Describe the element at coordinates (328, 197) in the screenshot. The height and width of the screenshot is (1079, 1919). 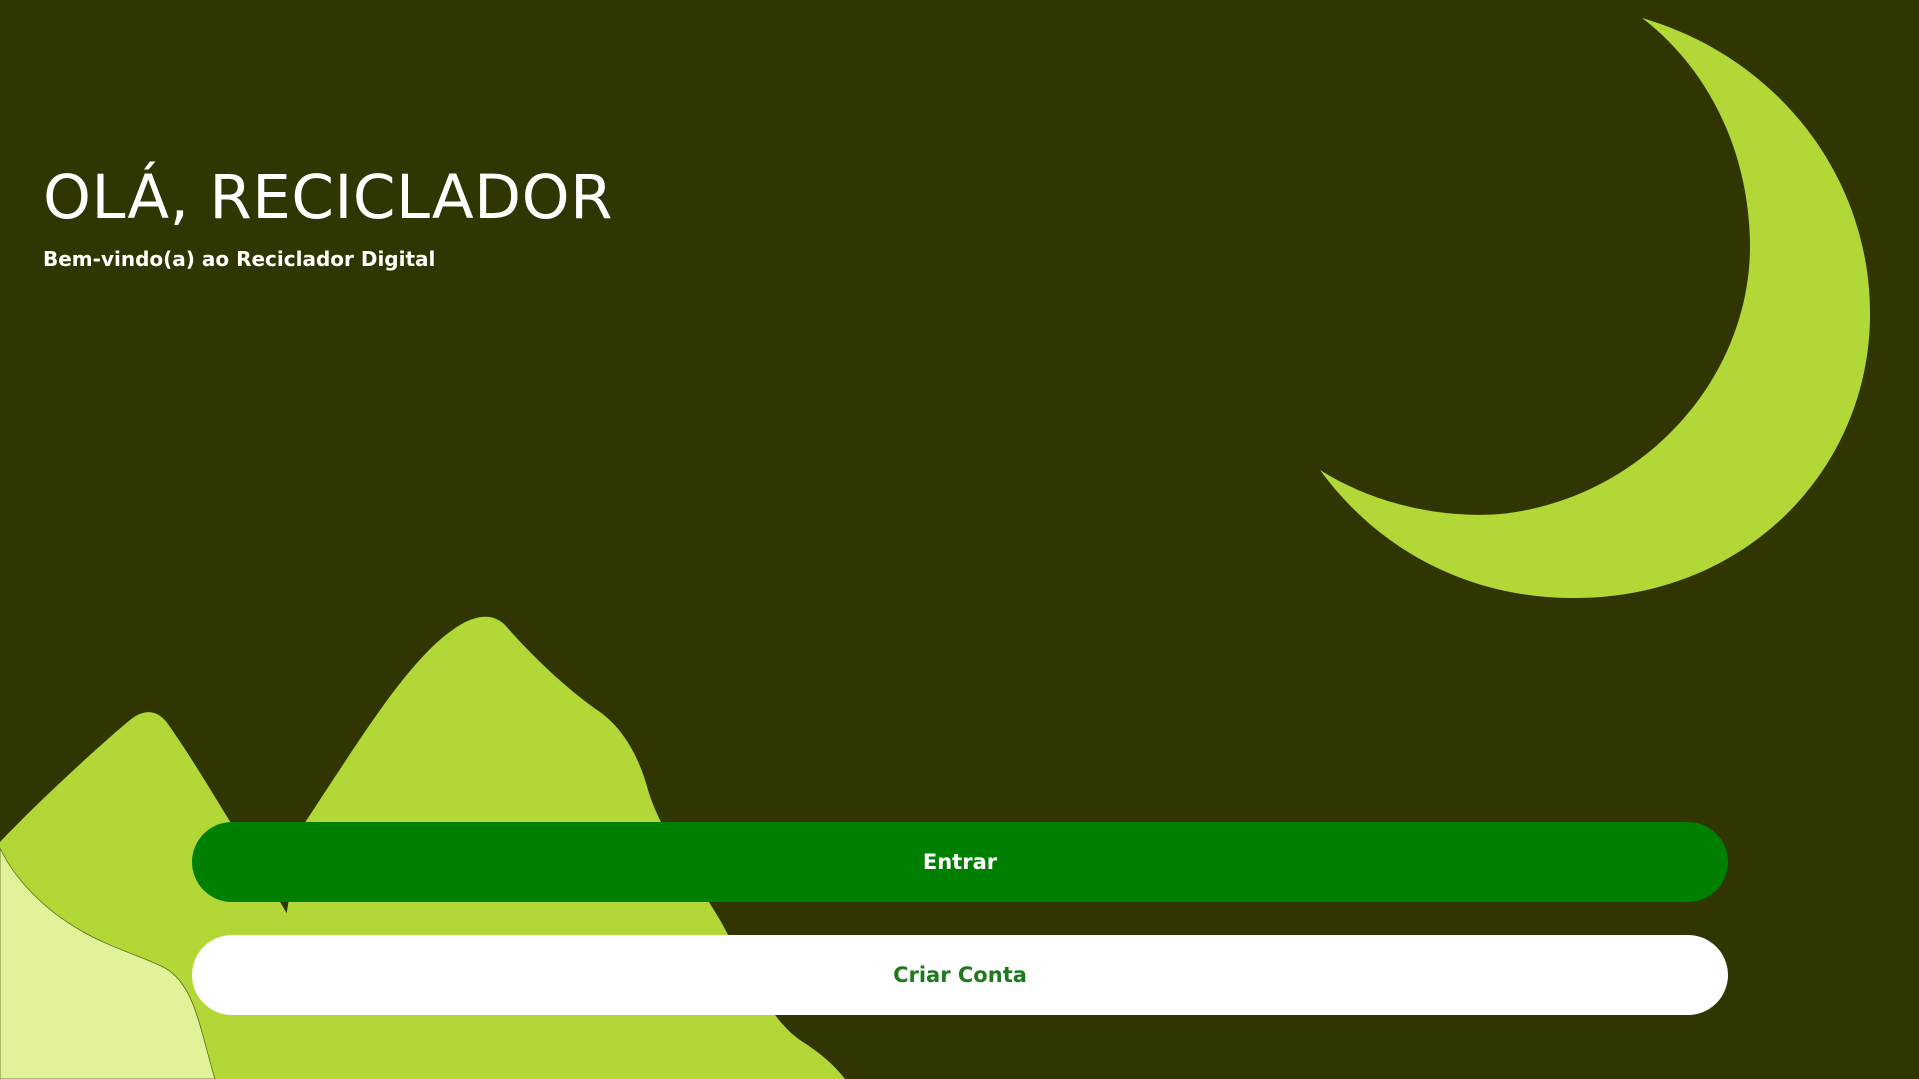
I see `page-title: OLÁ, RECICLADOR` at that location.